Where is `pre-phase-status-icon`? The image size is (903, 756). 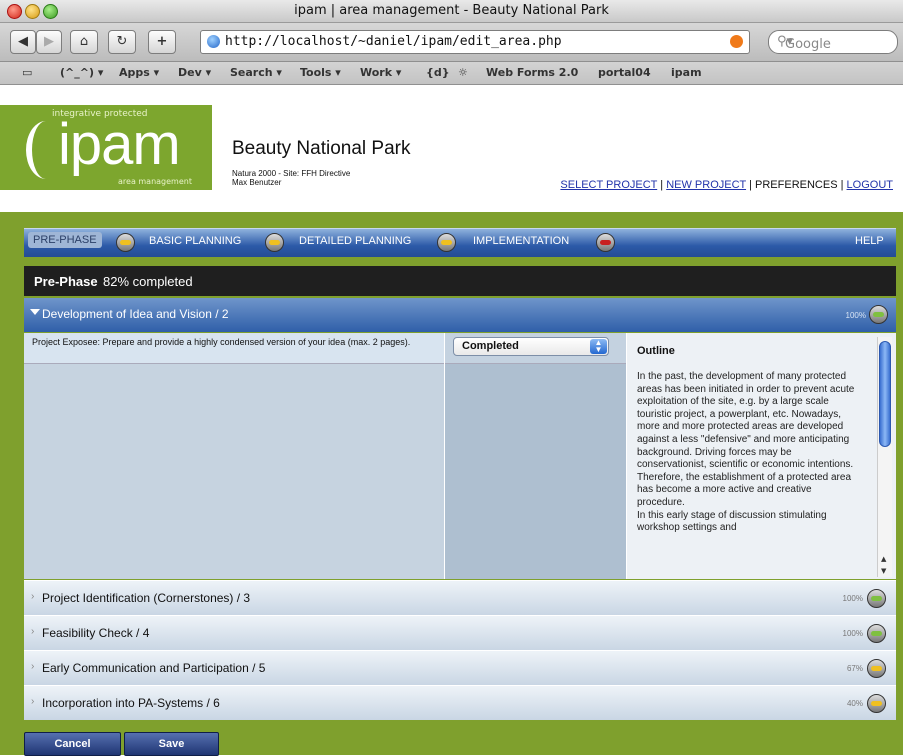
pre-phase-status-icon is located at coordinates (125, 242).